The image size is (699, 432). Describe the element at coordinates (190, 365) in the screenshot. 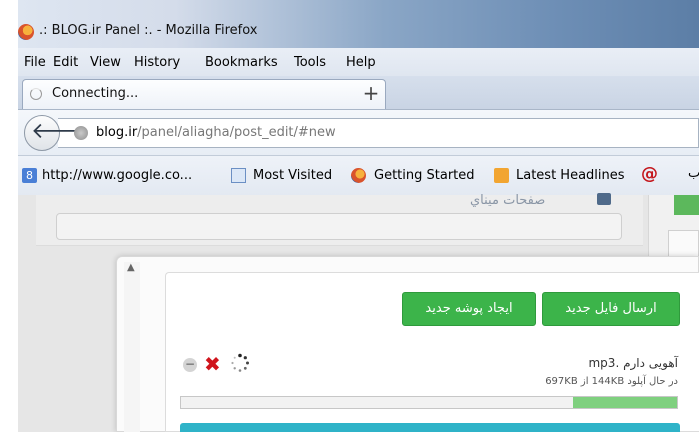

I see `minus-icon: −` at that location.